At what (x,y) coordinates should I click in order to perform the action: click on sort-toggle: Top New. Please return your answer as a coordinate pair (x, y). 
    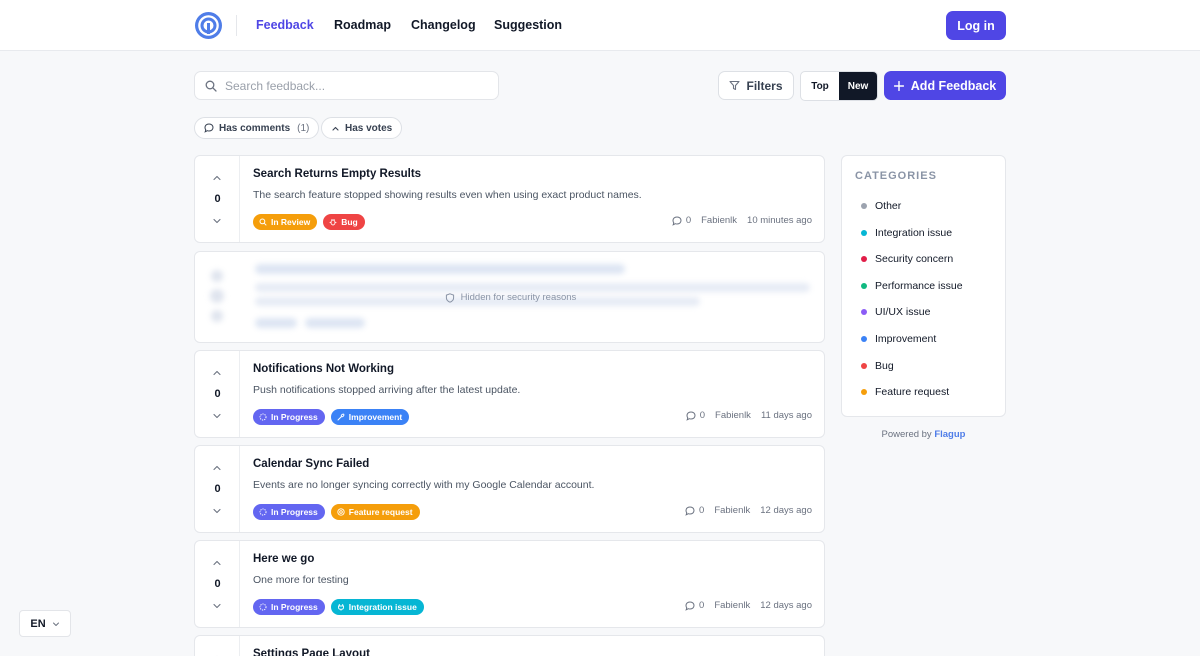
    Looking at the image, I should click on (839, 86).